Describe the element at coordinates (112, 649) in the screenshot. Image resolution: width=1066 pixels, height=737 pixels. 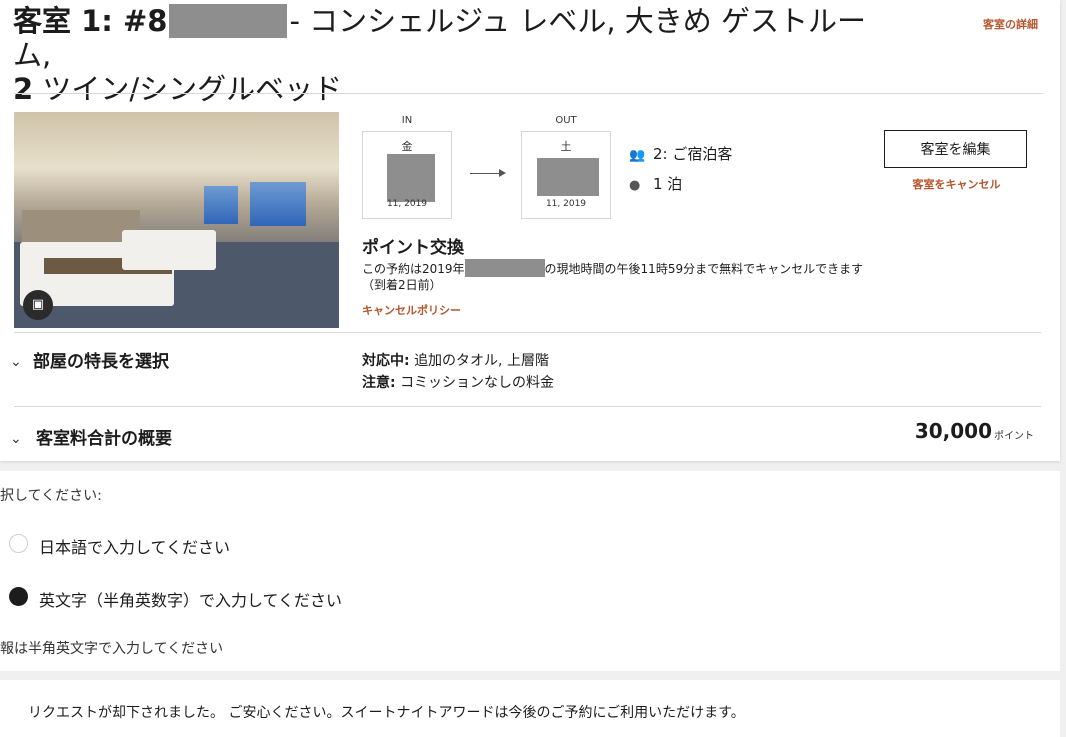
I see `language-hint: 情報は半角英文字で入力してください` at that location.